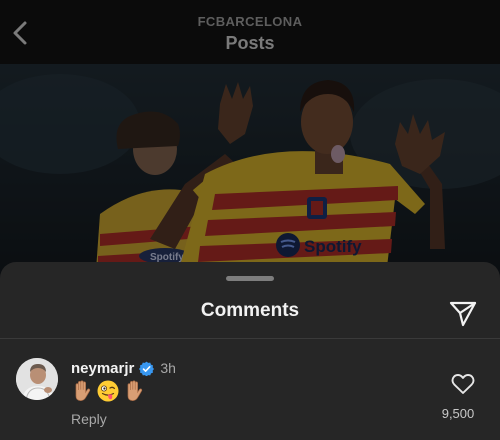 The image size is (500, 440). I want to click on comment-text: ✋😜✋, so click(108, 391).